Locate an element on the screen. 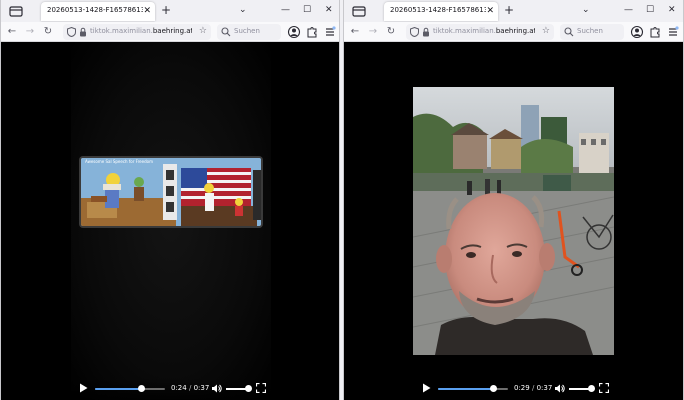 This screenshot has width=684, height=400. video-controls: 0:29 / 0:37 is located at coordinates (513, 389).